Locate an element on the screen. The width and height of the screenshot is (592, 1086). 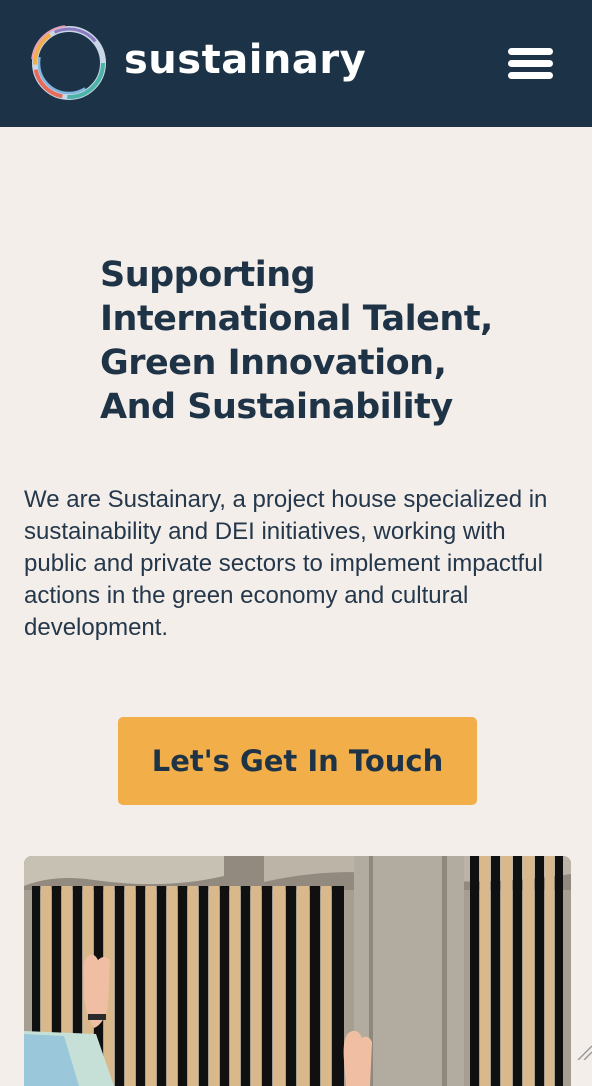
headline-line: Green Innovation, is located at coordinates (273, 363).